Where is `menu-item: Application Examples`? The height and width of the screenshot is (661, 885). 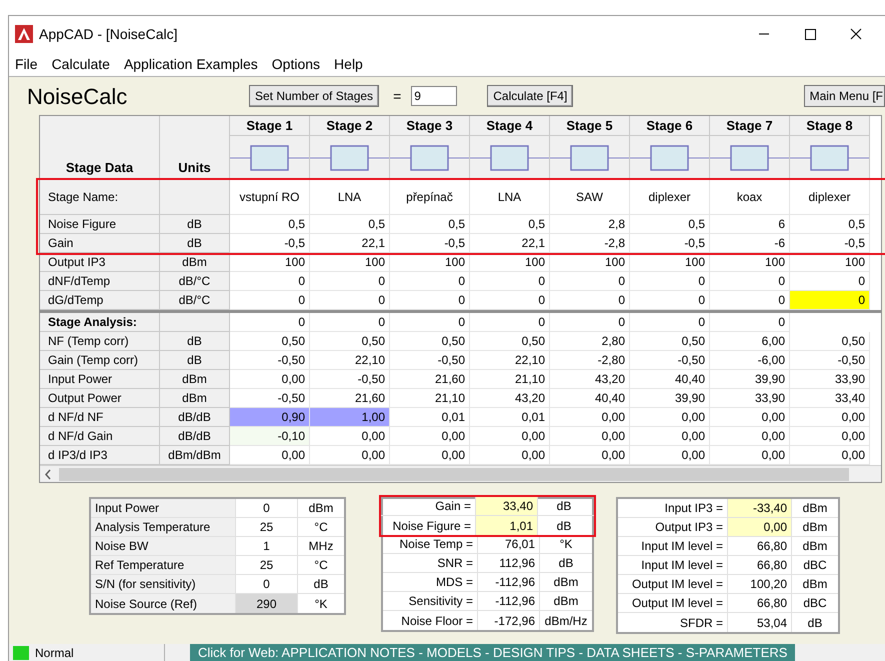
menu-item: Application Examples is located at coordinates (191, 64).